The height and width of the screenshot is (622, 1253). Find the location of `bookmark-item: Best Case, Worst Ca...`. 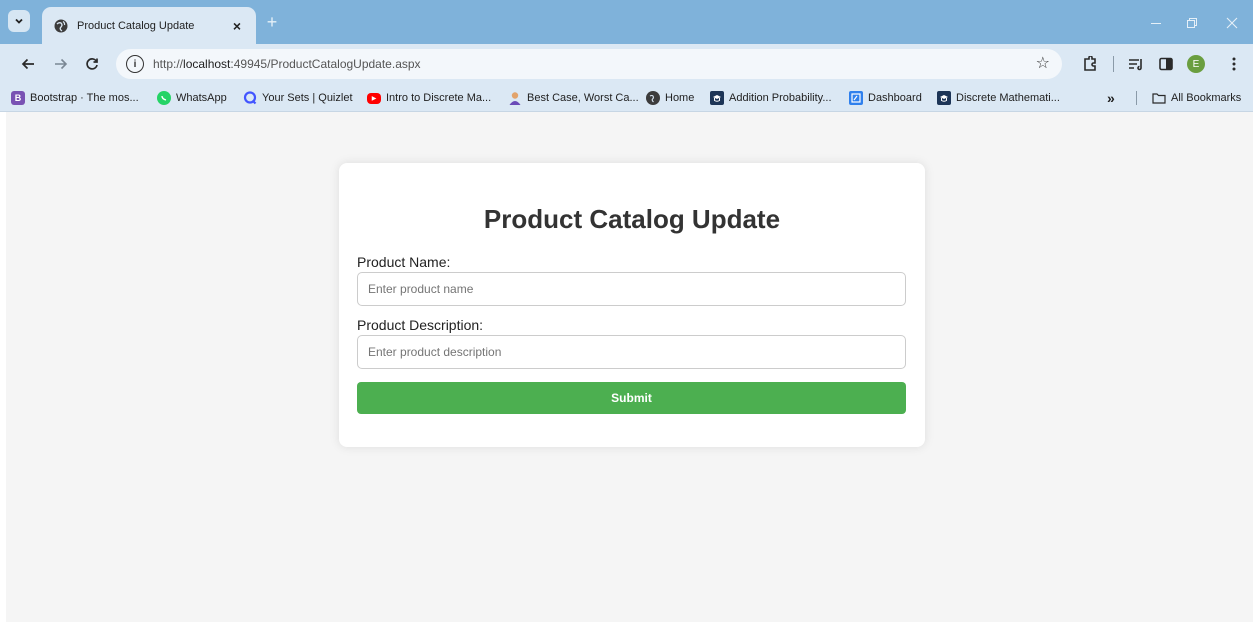

bookmark-item: Best Case, Worst Ca... is located at coordinates (573, 98).